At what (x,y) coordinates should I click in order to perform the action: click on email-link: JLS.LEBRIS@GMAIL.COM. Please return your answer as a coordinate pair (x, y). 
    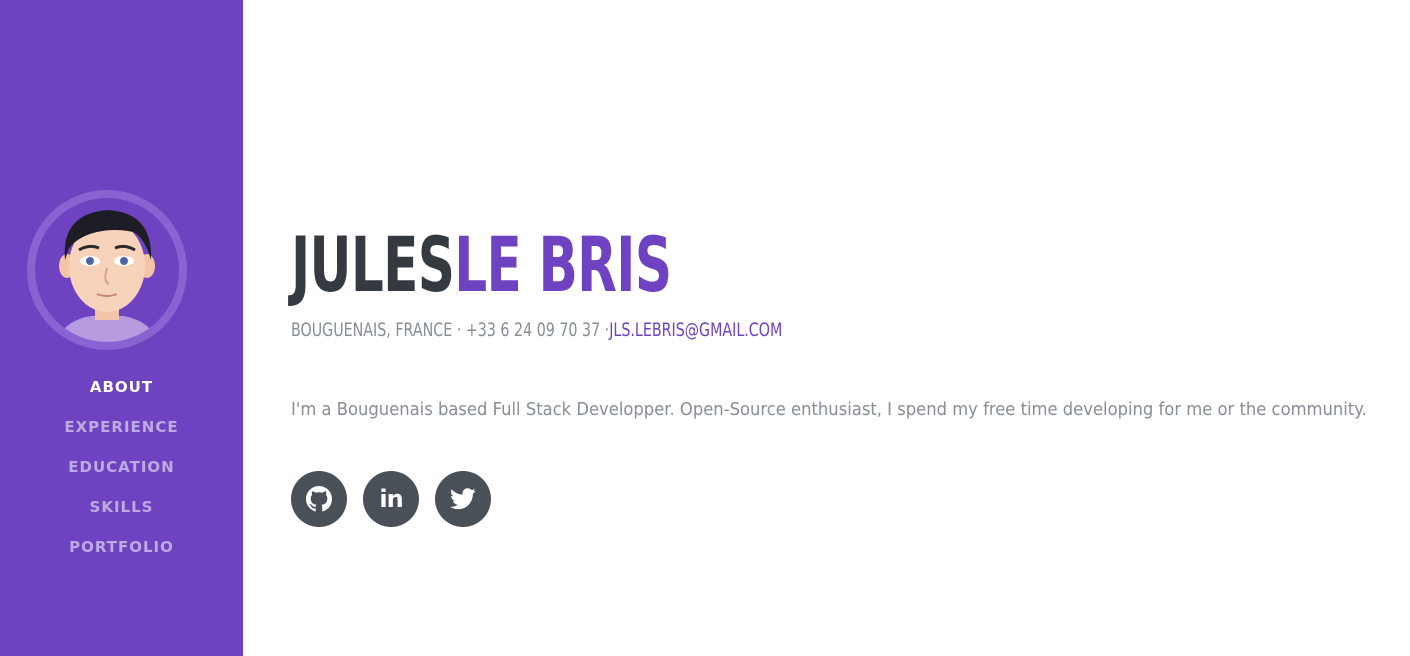
    Looking at the image, I should click on (695, 330).